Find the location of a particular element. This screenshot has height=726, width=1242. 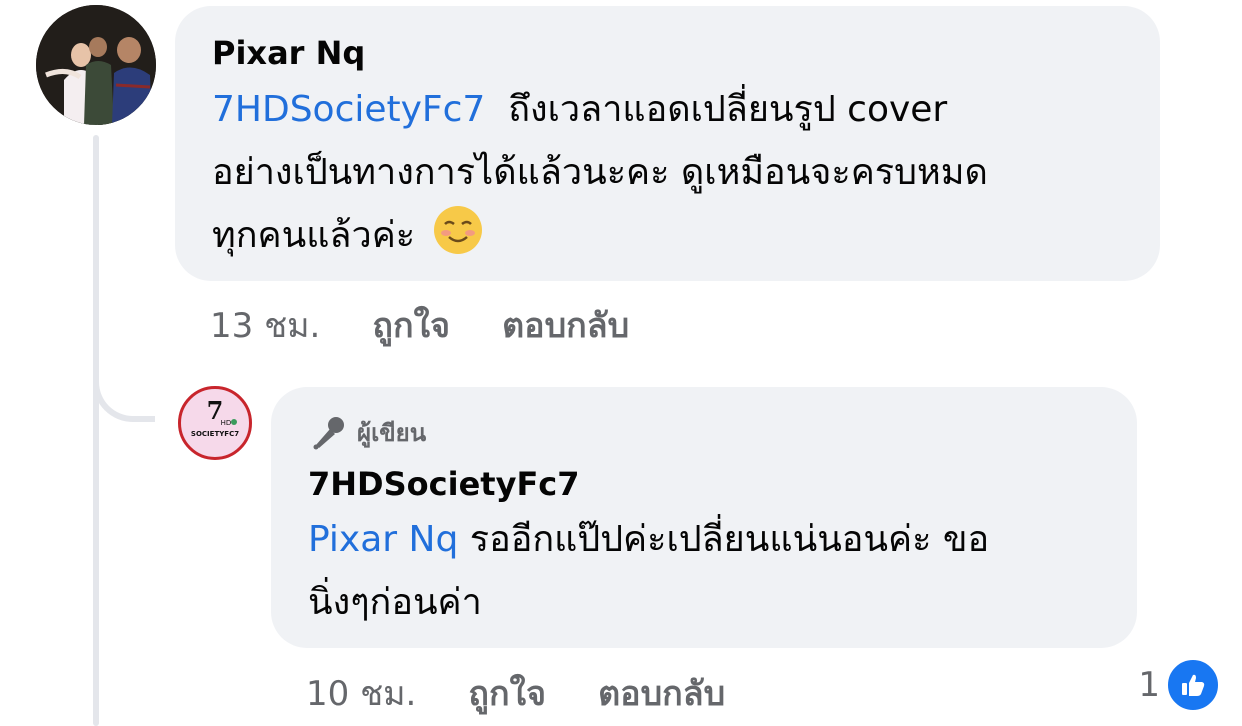

reaction-summary: 1 is located at coordinates (1179, 685).